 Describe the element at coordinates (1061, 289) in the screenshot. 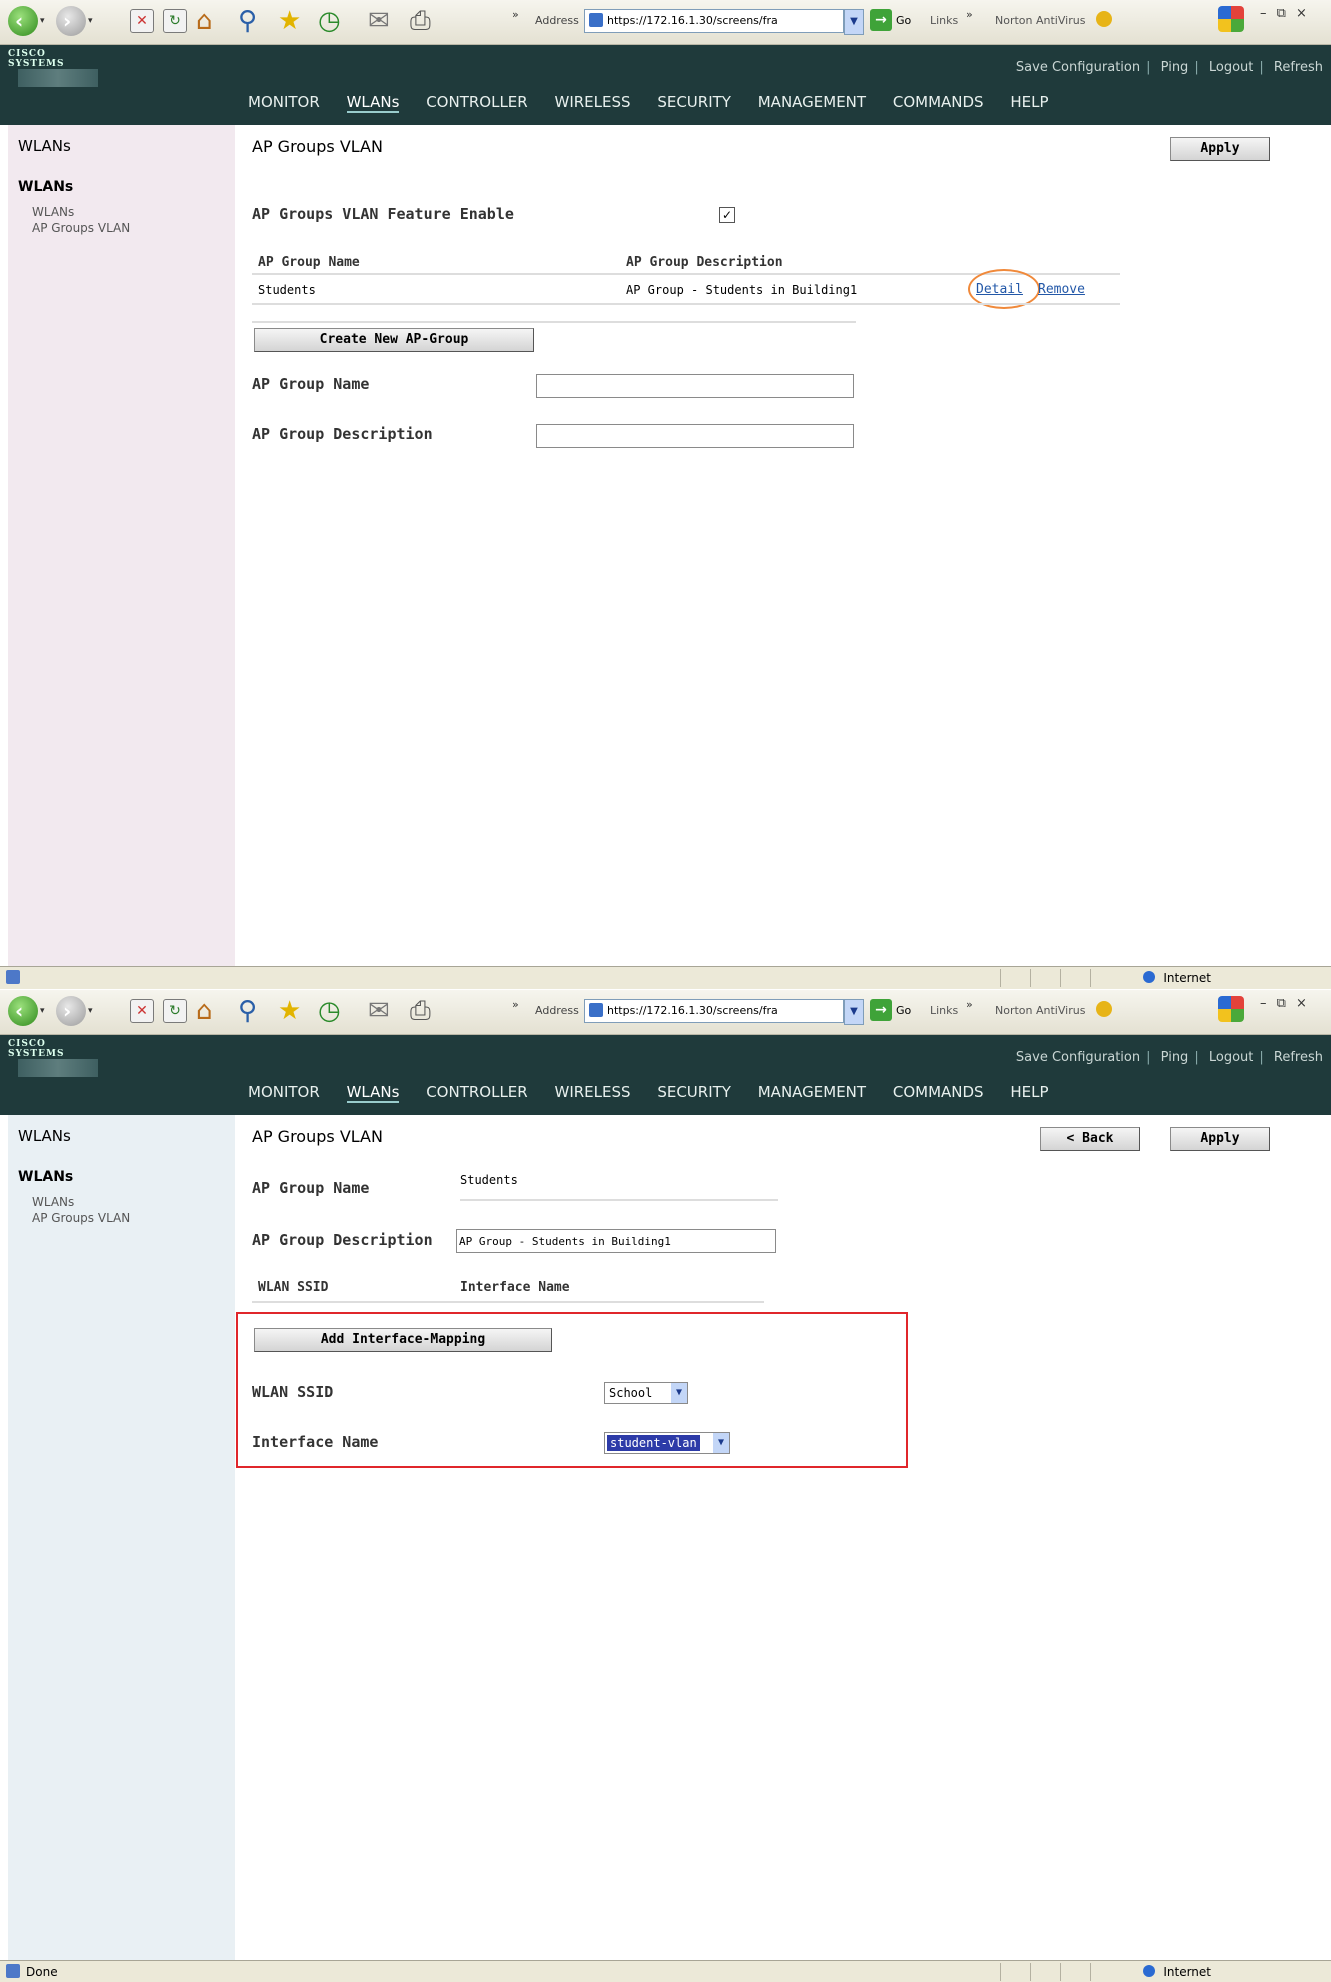

I see `remove-link: Remove` at that location.